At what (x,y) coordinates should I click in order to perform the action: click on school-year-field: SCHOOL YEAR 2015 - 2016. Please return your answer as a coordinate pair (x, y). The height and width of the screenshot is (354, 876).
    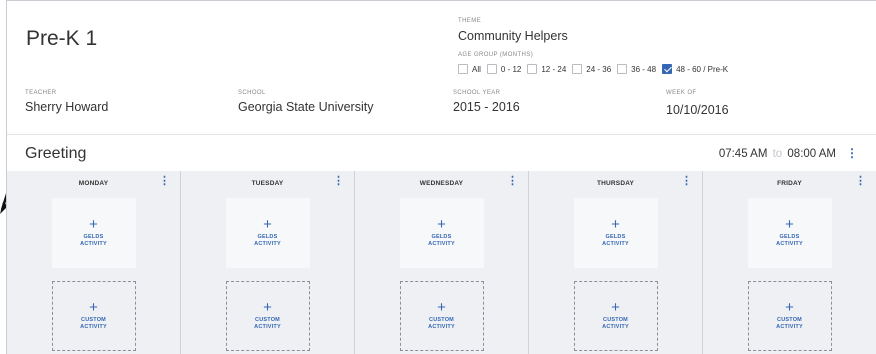
    Looking at the image, I should click on (486, 102).